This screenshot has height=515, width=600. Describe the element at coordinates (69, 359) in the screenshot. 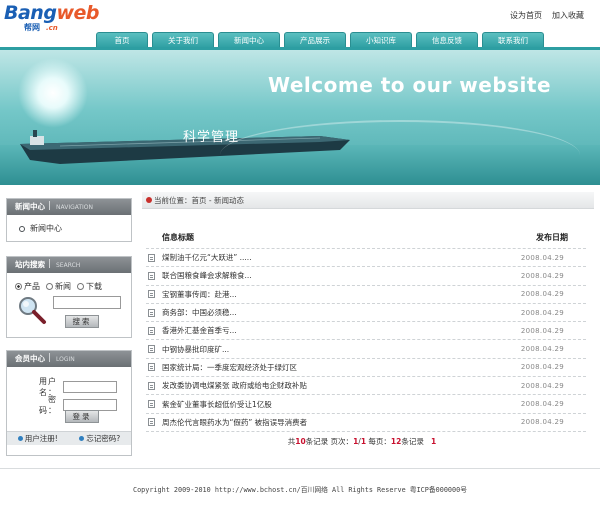

I see `login-panel-header: 会员中心 LOGIN` at that location.